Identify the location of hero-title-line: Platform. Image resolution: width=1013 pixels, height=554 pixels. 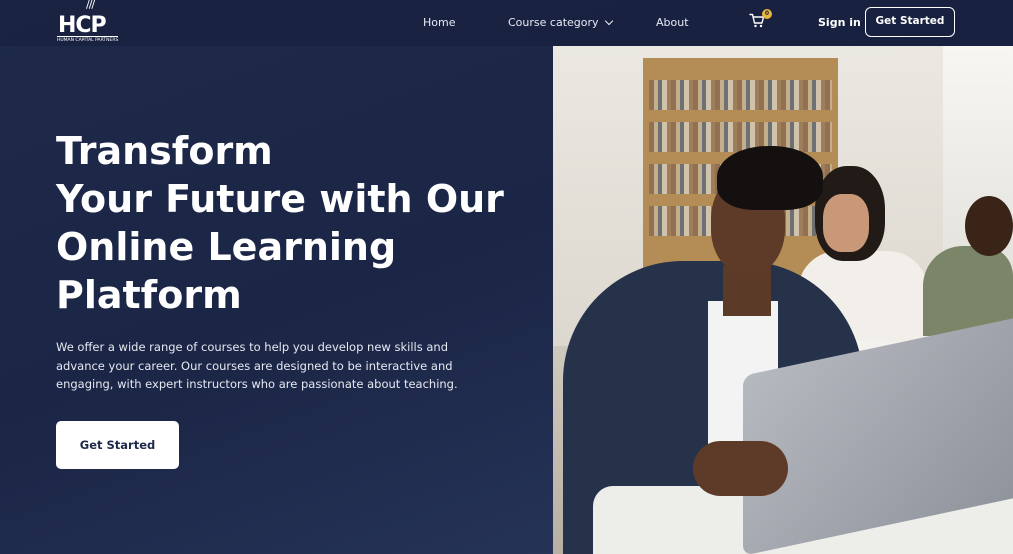
(149, 295).